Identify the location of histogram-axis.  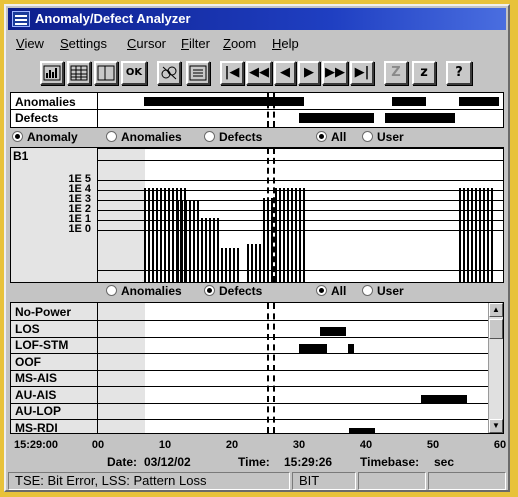
(97, 215).